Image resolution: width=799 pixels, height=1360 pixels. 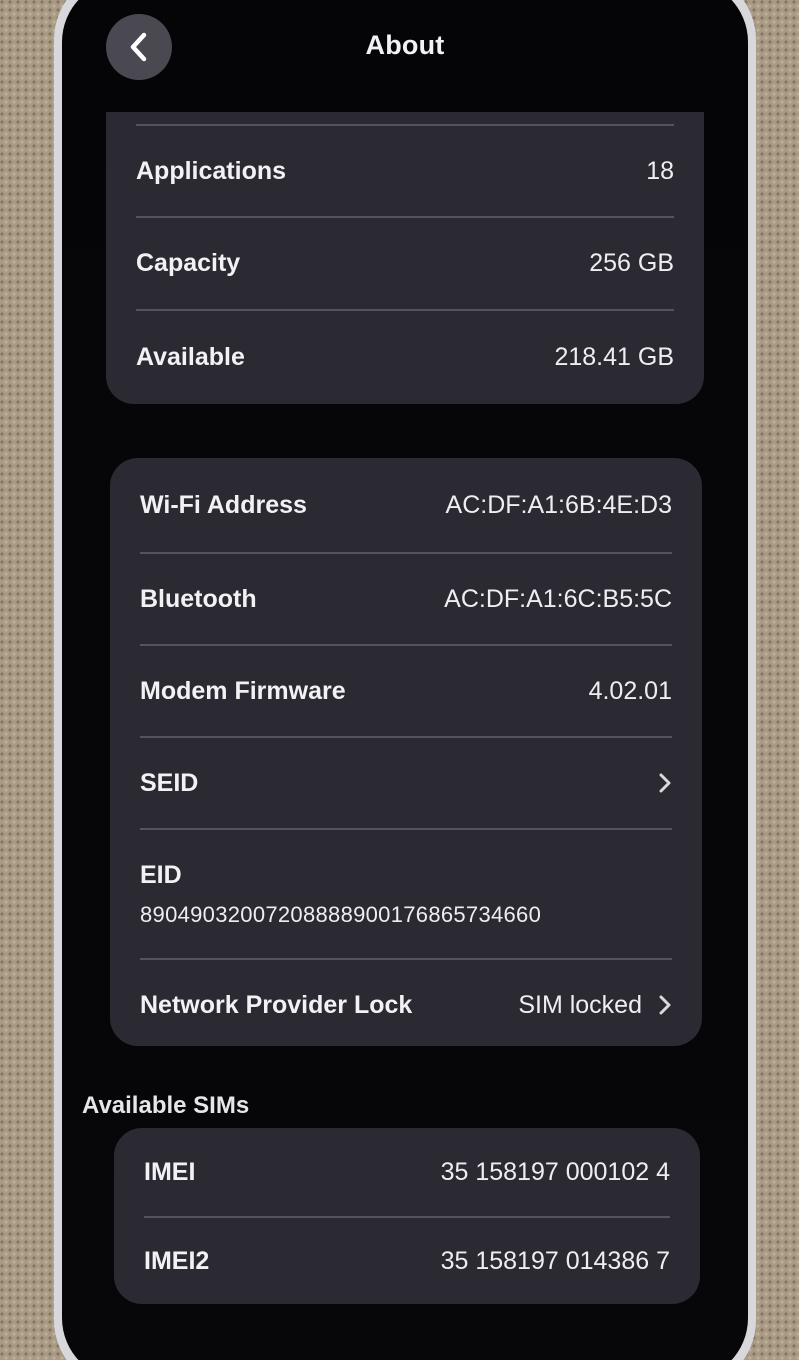 What do you see at coordinates (558, 598) in the screenshot?
I see `bluetooth-value: AC:DF:A1:6C:B5:5C` at bounding box center [558, 598].